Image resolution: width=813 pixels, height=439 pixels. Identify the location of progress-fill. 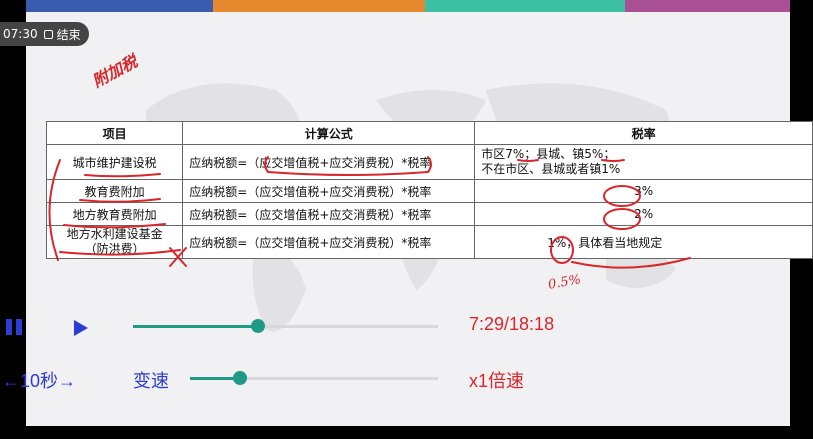
(196, 326).